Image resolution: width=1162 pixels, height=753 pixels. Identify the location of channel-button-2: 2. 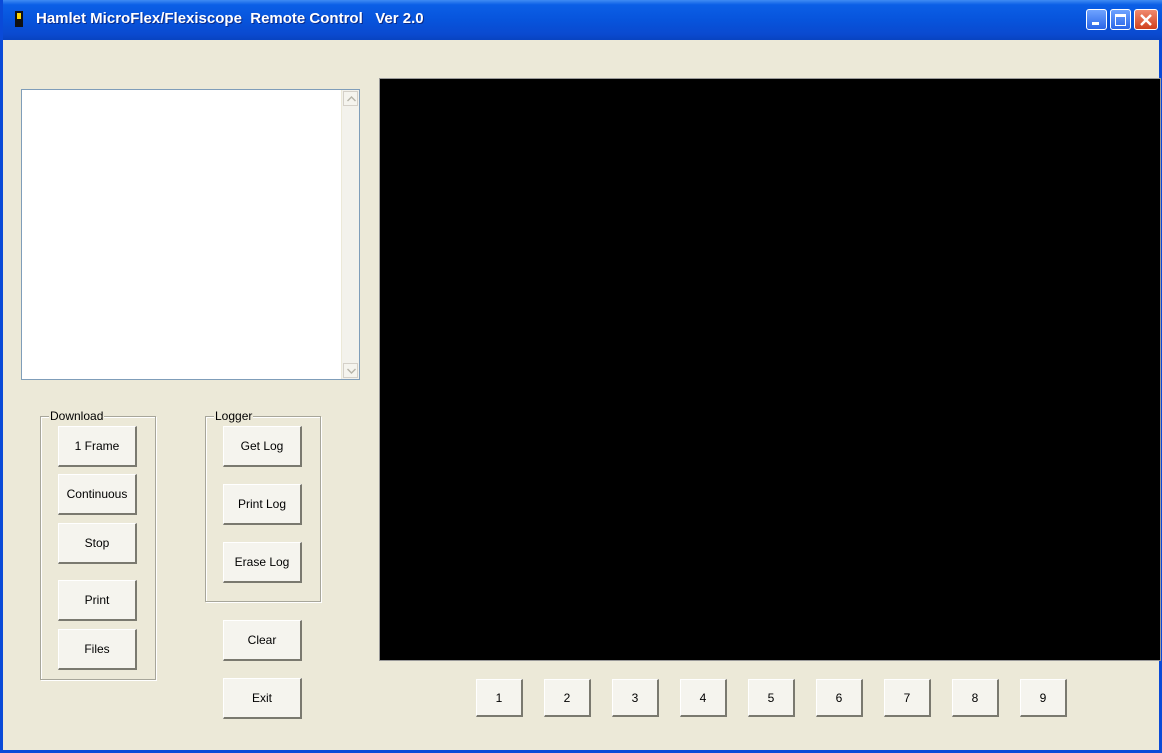
(567, 698).